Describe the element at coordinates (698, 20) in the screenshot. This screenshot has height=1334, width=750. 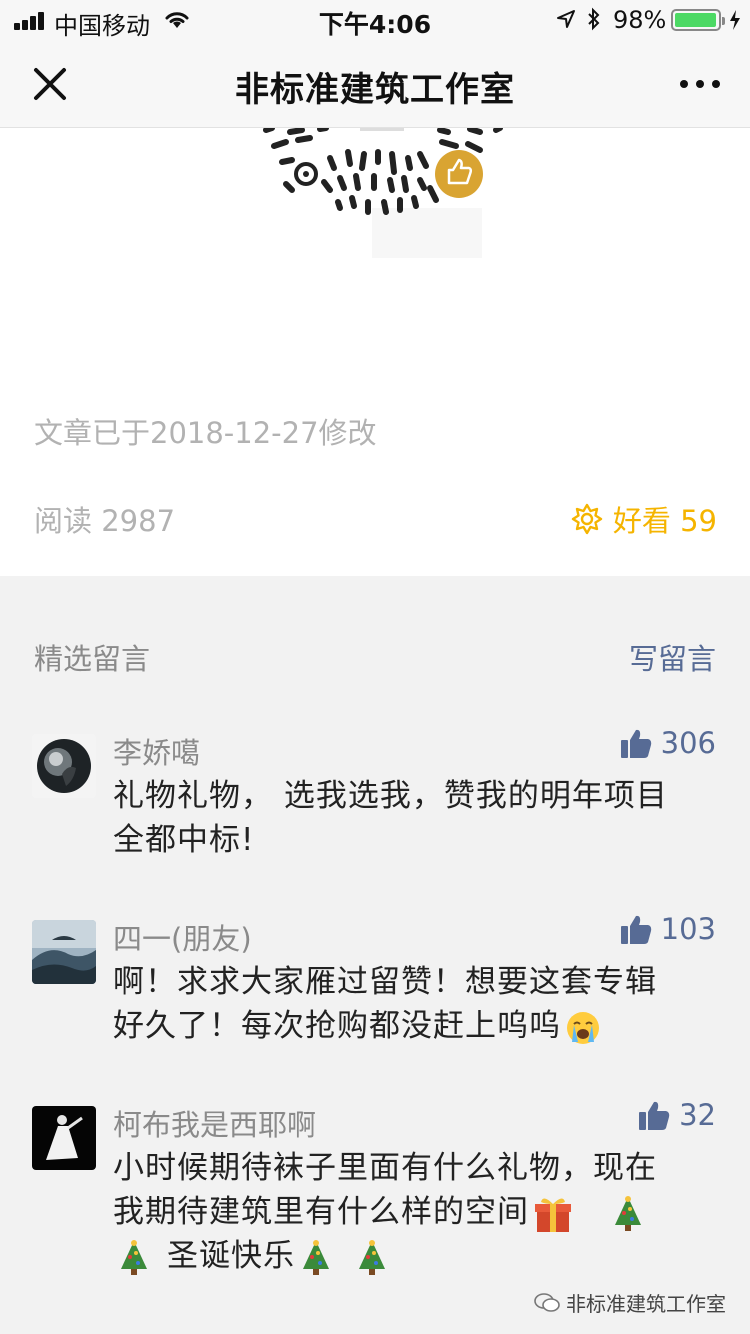
I see `battery-icon` at that location.